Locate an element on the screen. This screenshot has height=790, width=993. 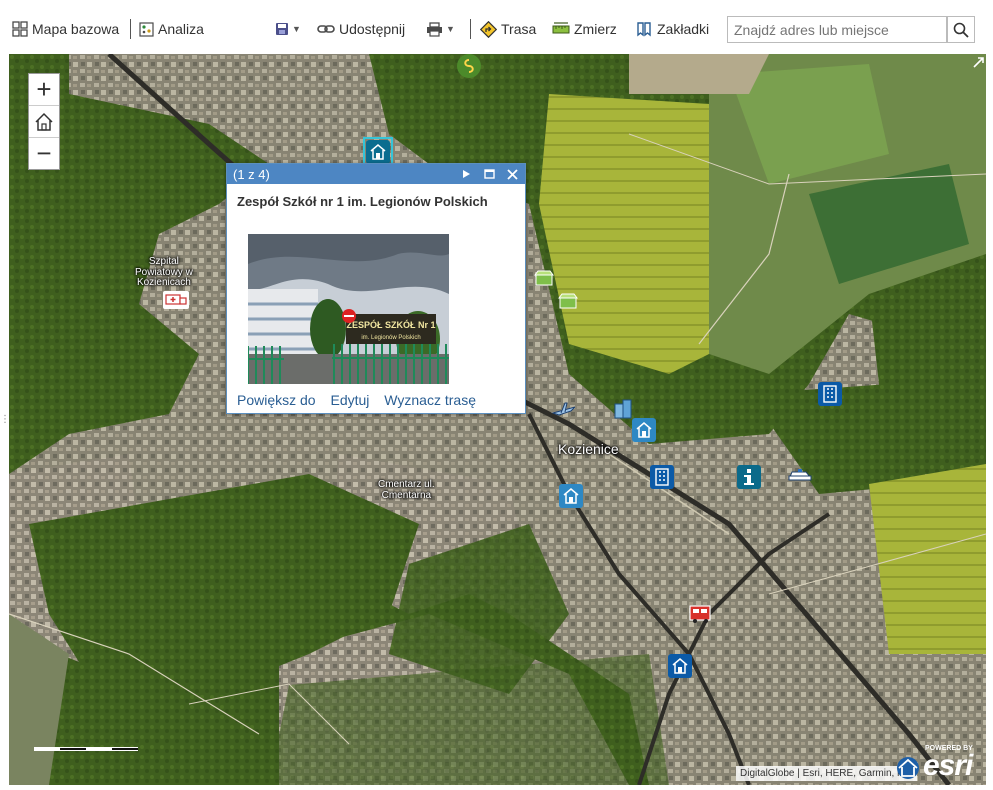
floppy-disk-icon is located at coordinates (282, 29).